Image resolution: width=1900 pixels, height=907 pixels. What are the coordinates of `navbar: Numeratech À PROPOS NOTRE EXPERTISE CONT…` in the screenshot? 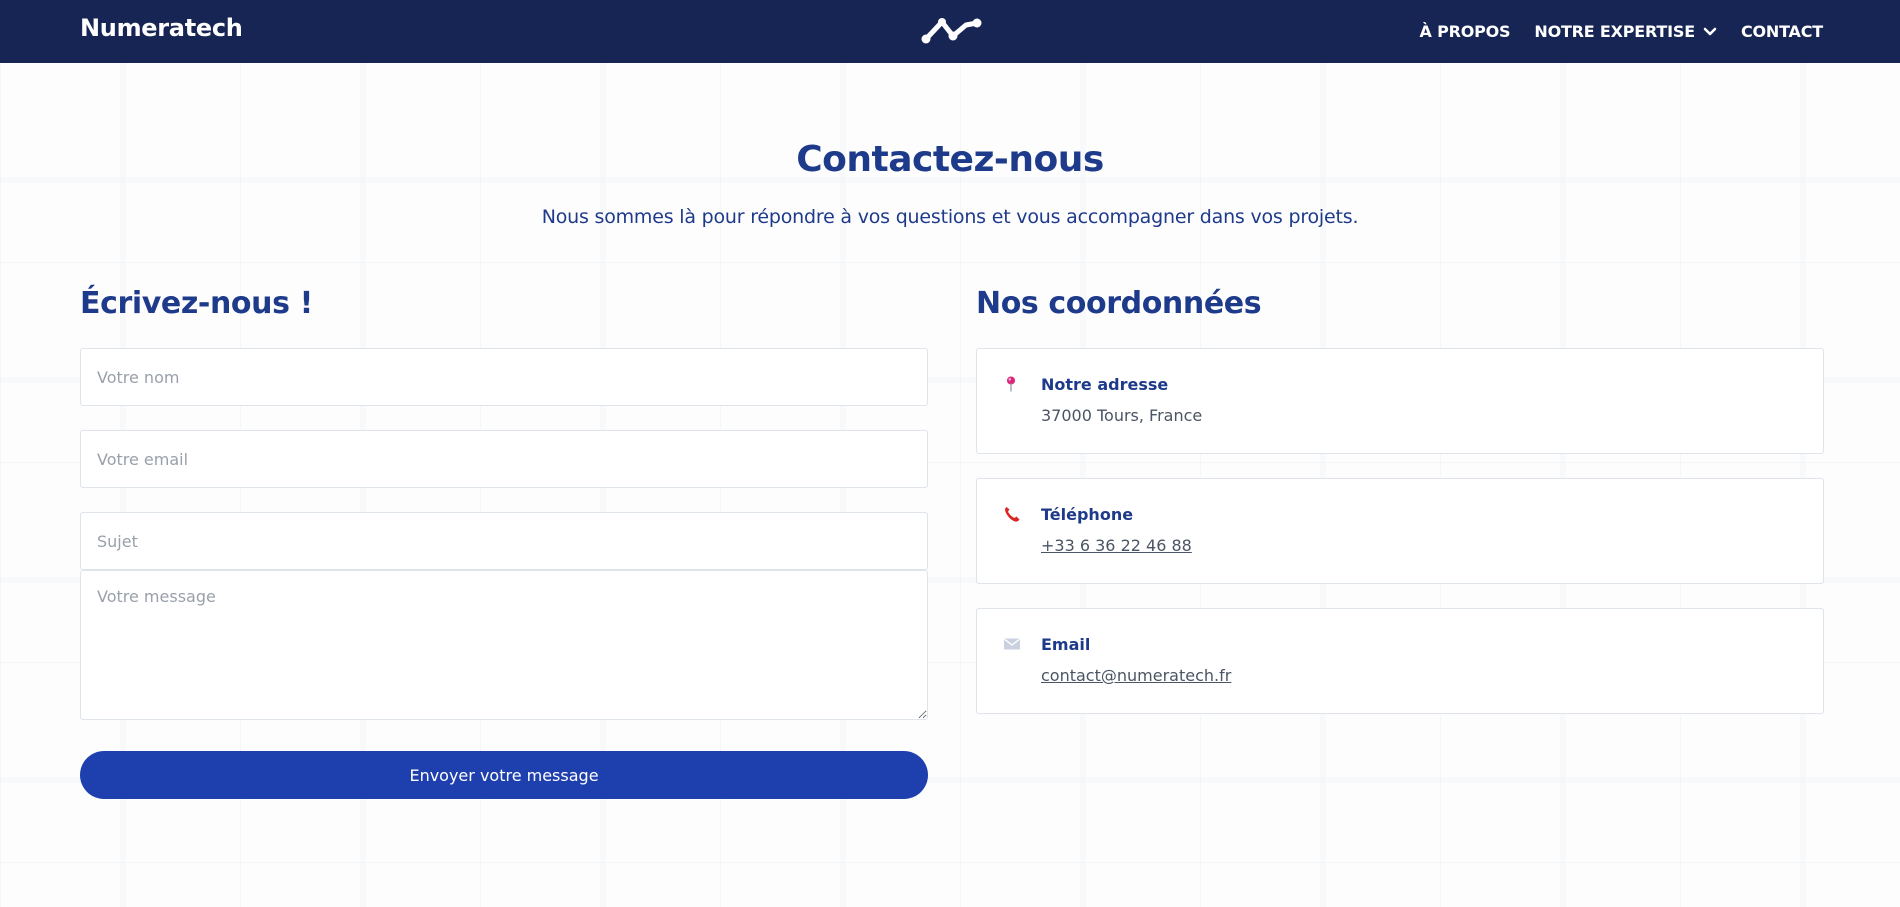 It's located at (950, 31).